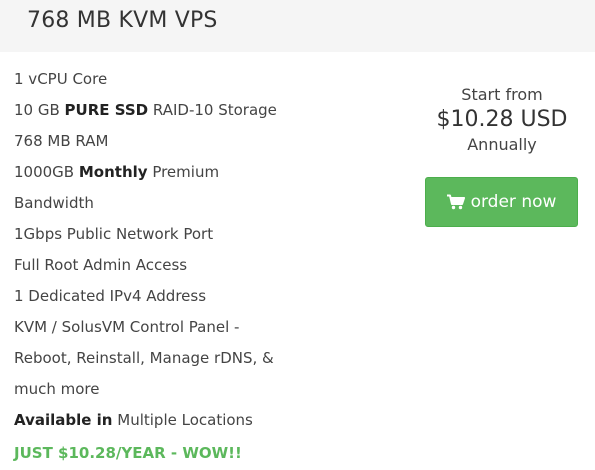 Image resolution: width=595 pixels, height=470 pixels. I want to click on feature-text-suffix: RAID-10 Storage, so click(212, 110).